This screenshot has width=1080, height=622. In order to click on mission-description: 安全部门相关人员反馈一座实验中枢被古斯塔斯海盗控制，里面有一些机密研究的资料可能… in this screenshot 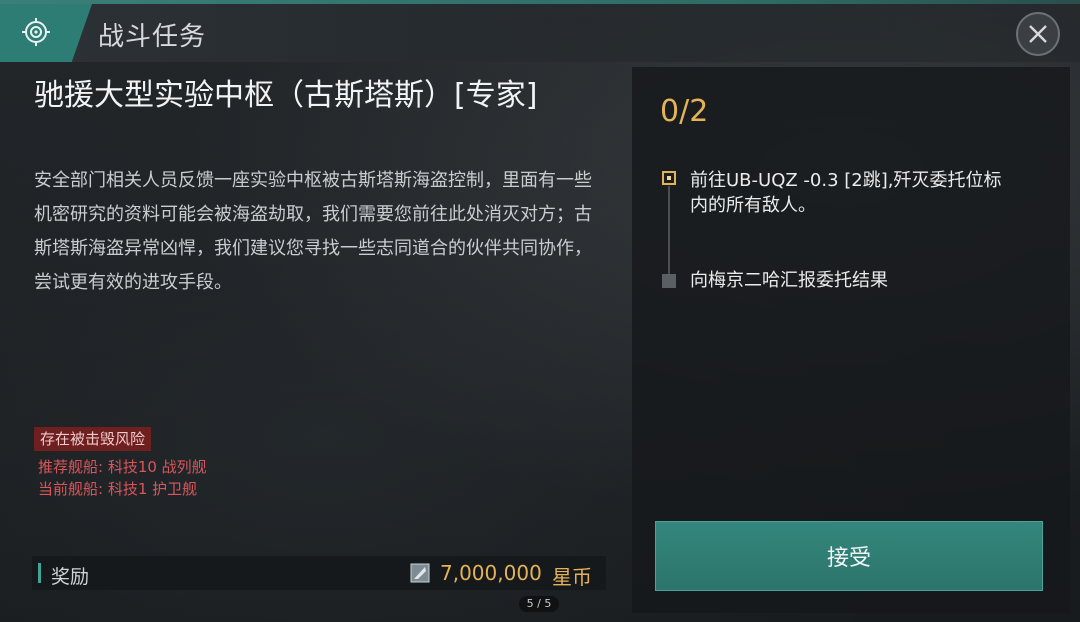, I will do `click(313, 231)`.